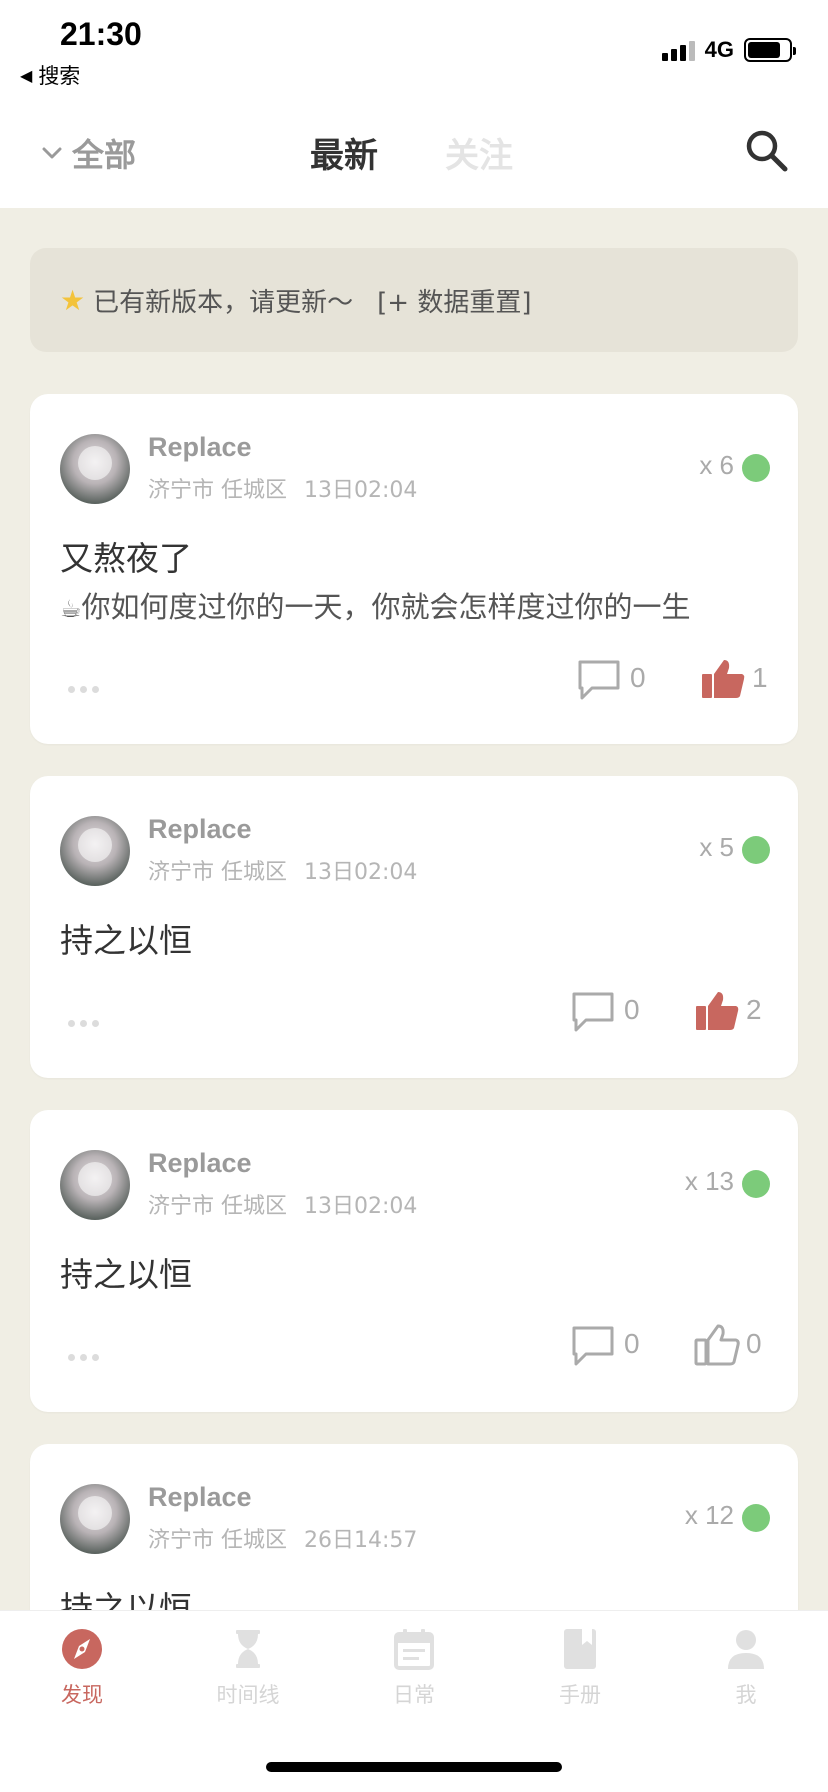 The width and height of the screenshot is (828, 1792). Describe the element at coordinates (104, 155) in the screenshot. I see `filter-all-label: 全部` at that location.